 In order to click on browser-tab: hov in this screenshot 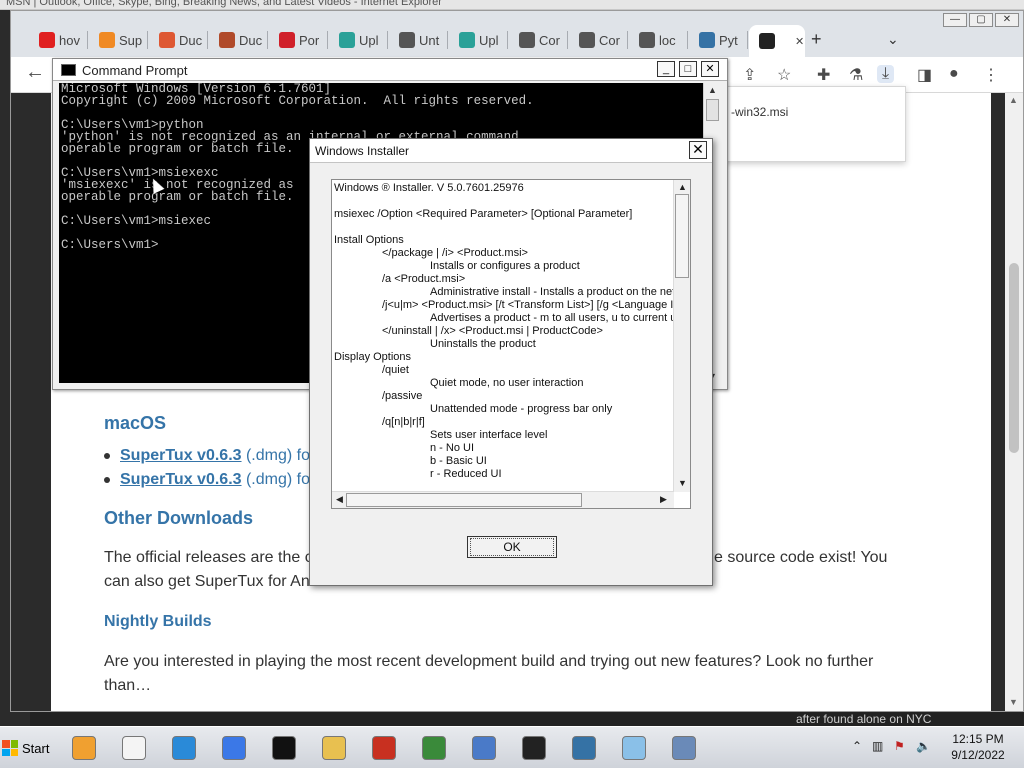, I will do `click(58, 40)`.